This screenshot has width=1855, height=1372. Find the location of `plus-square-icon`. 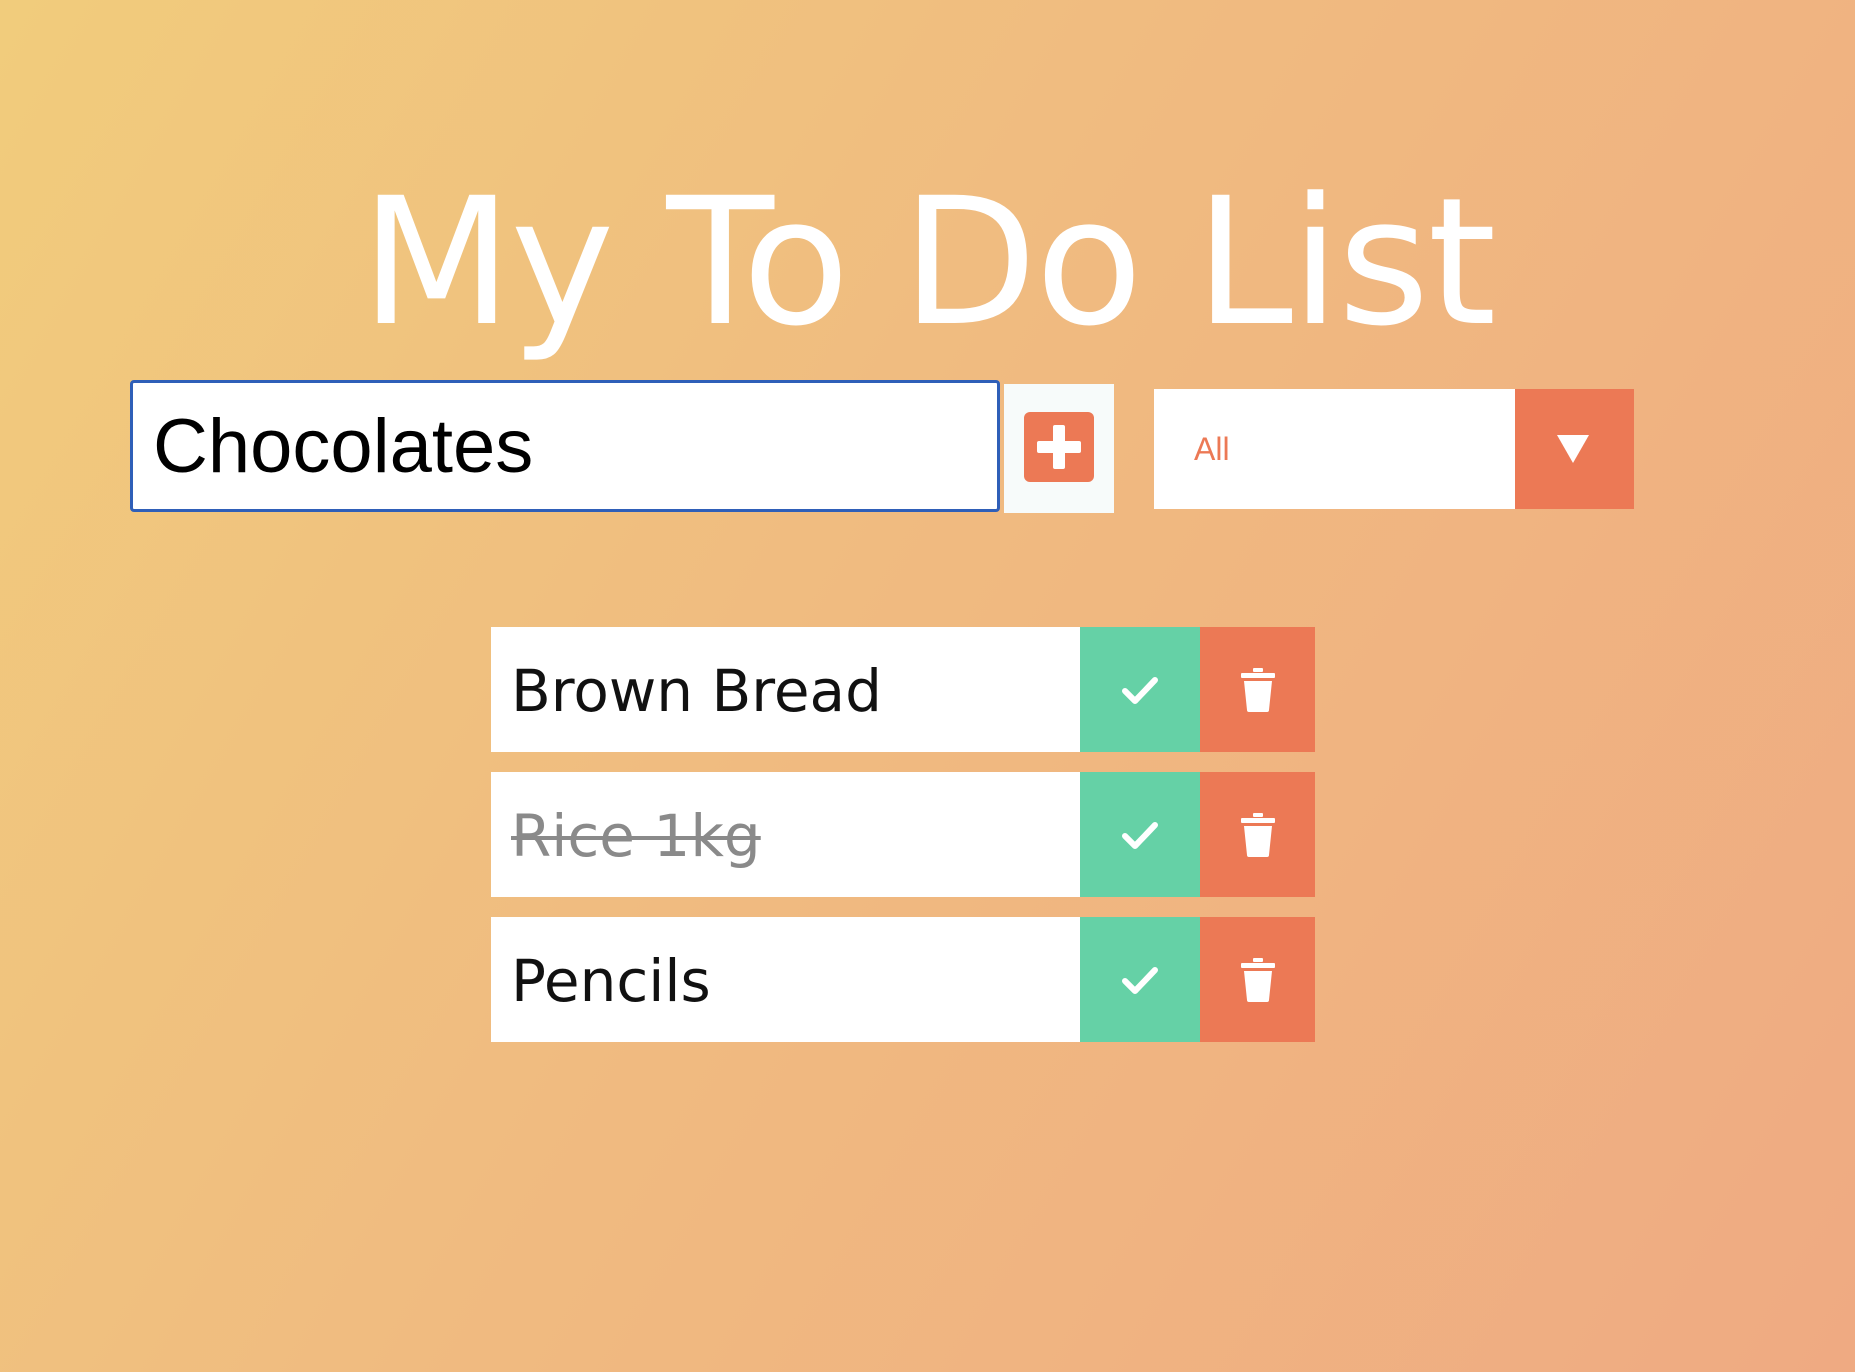

plus-square-icon is located at coordinates (1059, 447).